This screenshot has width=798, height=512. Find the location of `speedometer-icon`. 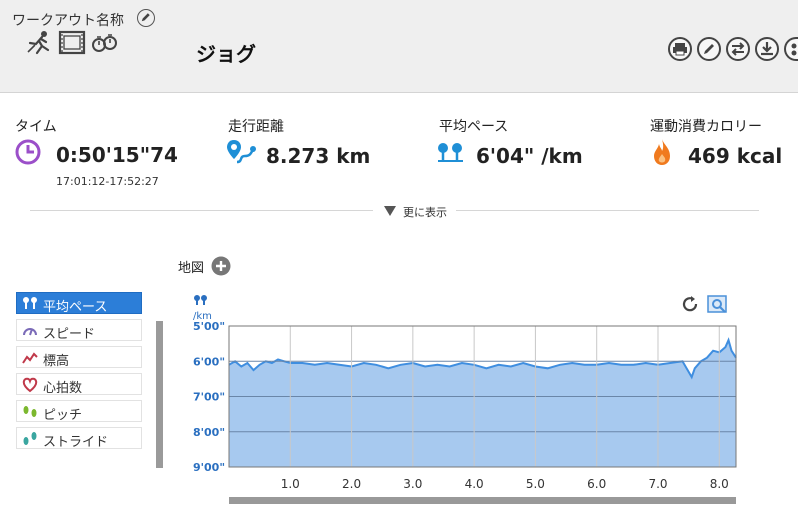

speedometer-icon is located at coordinates (30, 332).